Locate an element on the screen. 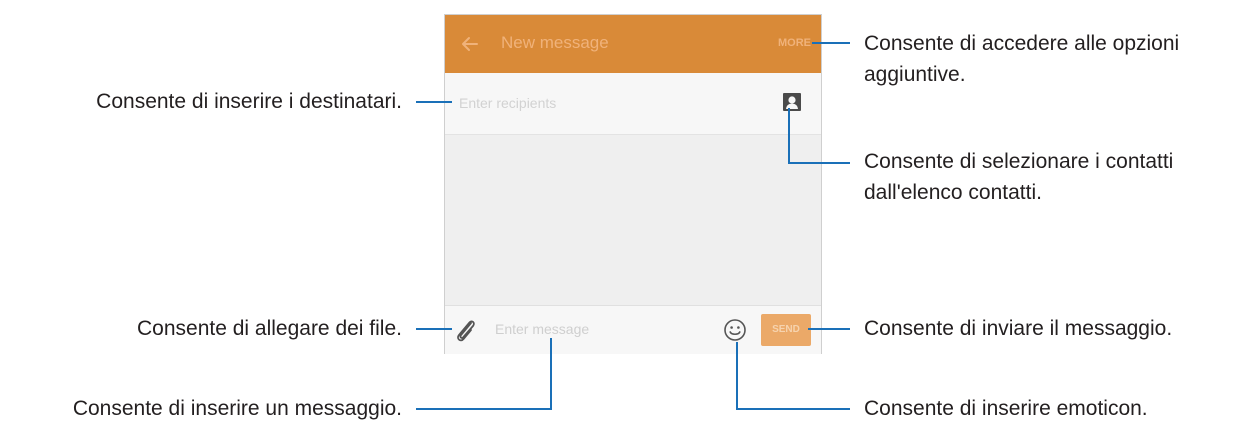 The height and width of the screenshot is (424, 1247). leader-line-contacts-v is located at coordinates (789, 136).